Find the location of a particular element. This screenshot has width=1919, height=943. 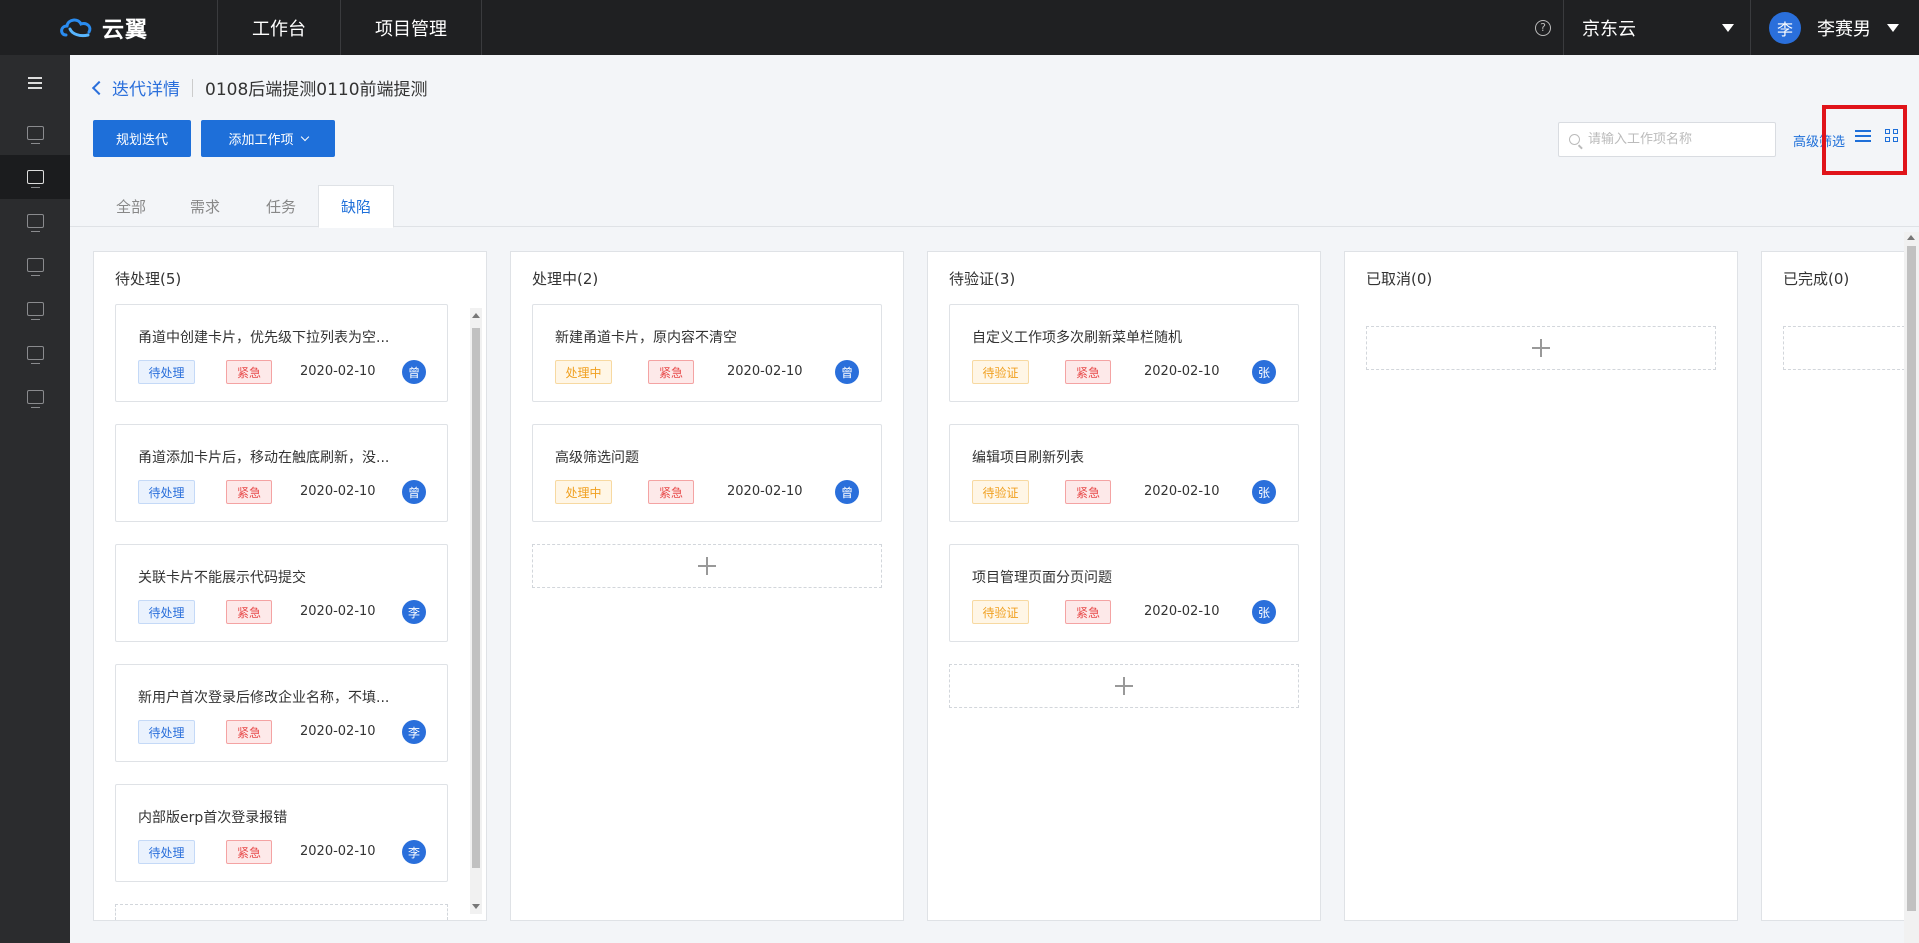

status-badge: 待验证 is located at coordinates (1000, 612).